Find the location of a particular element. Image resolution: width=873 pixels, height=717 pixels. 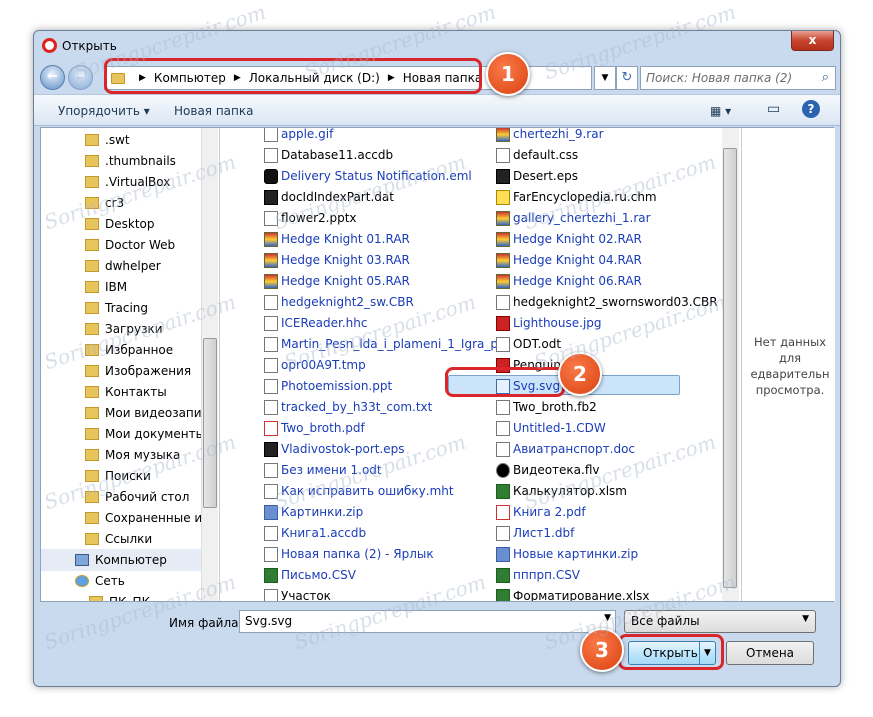

file-item: Vladivostok-port.eps is located at coordinates (334, 449).